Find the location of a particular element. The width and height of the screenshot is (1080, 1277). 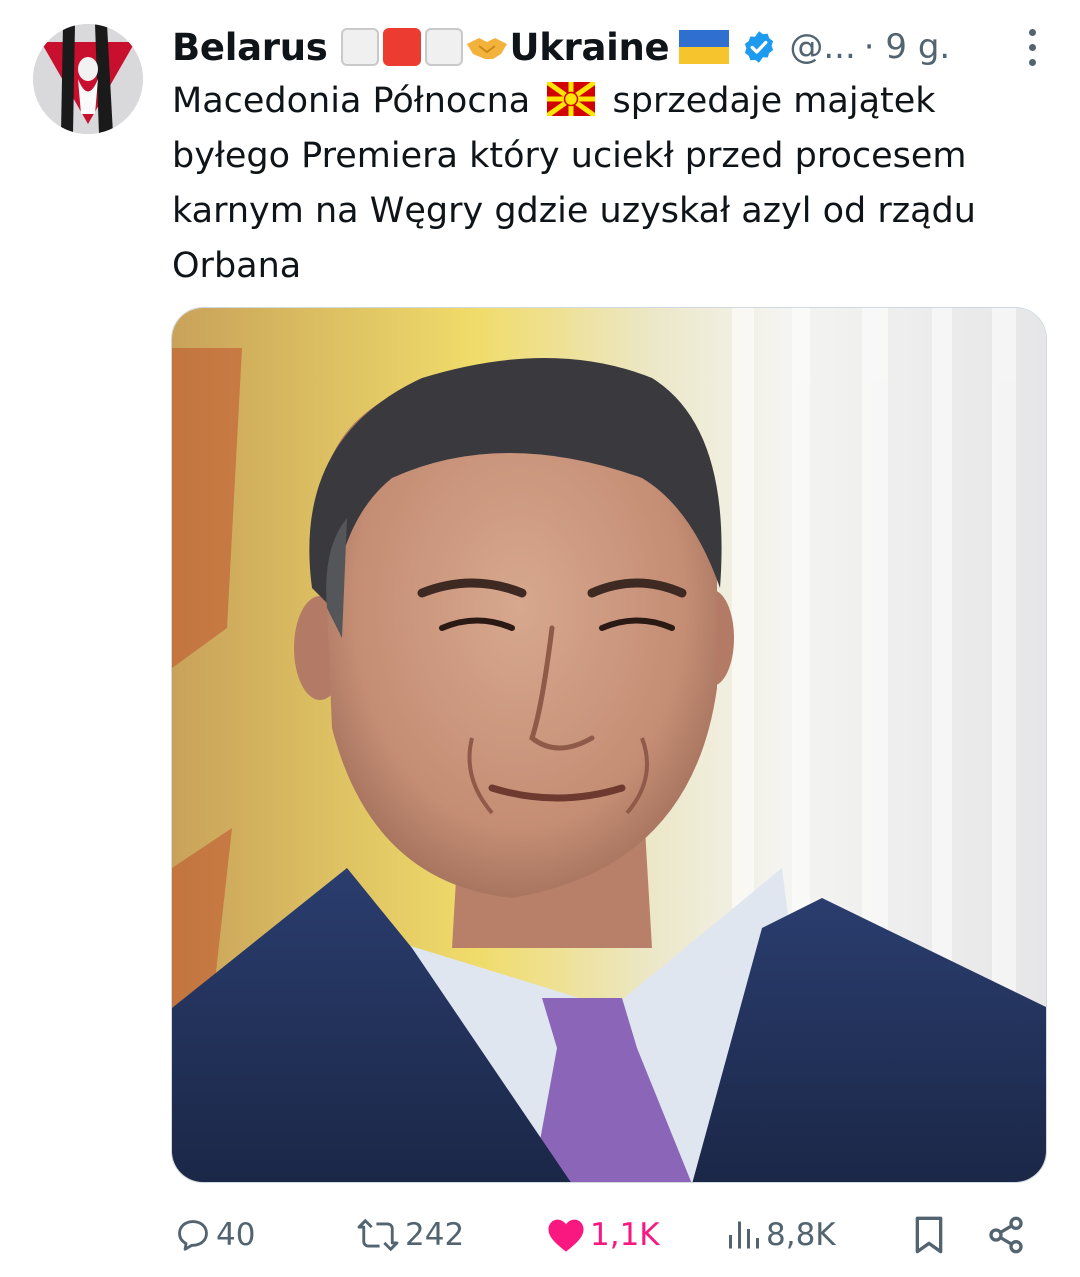

avatar is located at coordinates (88, 79).